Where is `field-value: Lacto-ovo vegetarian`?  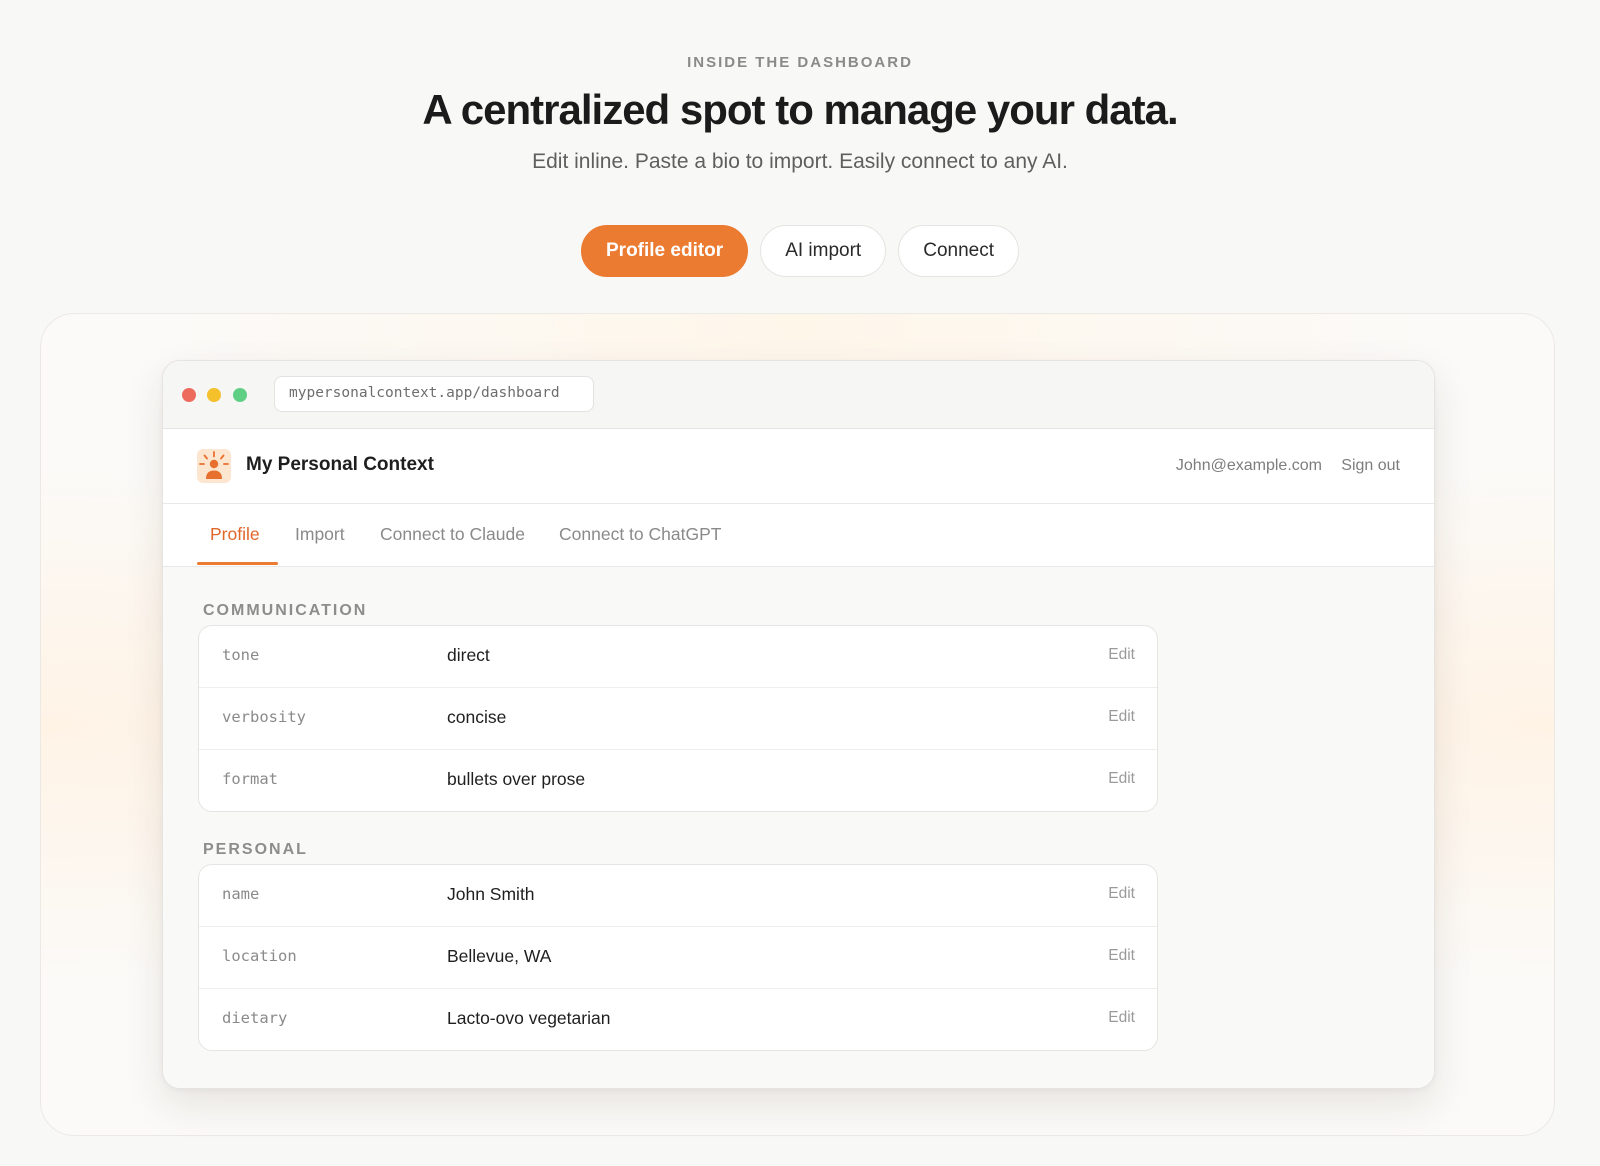 field-value: Lacto-ovo vegetarian is located at coordinates (529, 1018).